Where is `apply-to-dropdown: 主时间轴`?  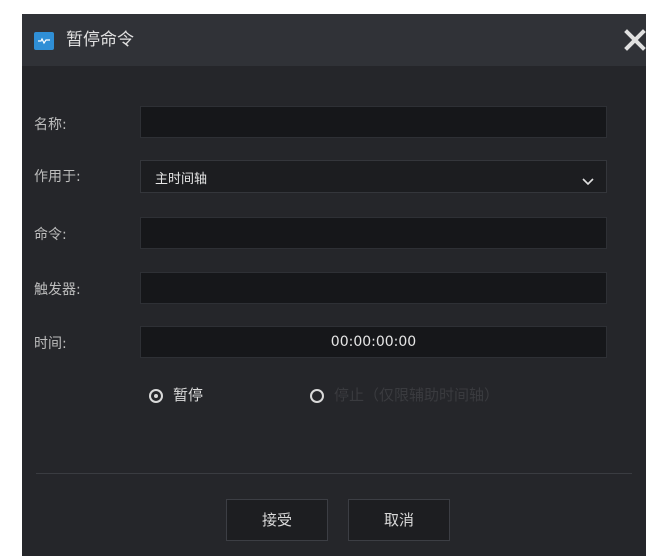 apply-to-dropdown: 主时间轴 is located at coordinates (373, 176).